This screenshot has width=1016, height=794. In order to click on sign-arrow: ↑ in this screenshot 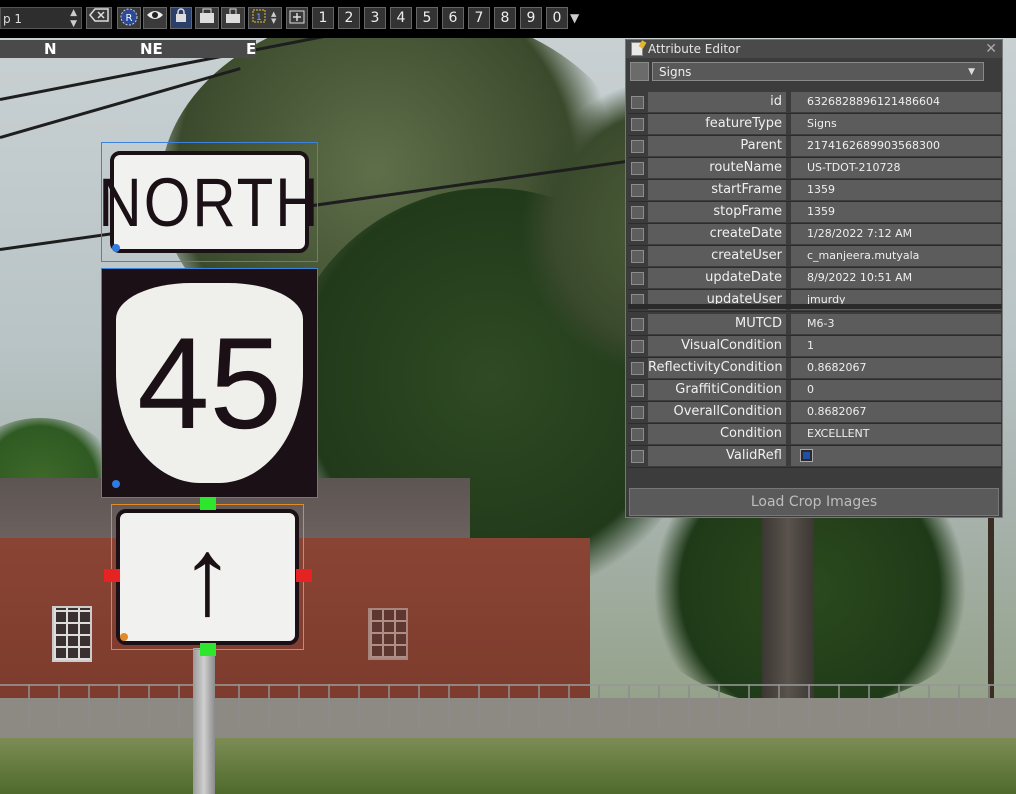, I will do `click(207, 577)`.